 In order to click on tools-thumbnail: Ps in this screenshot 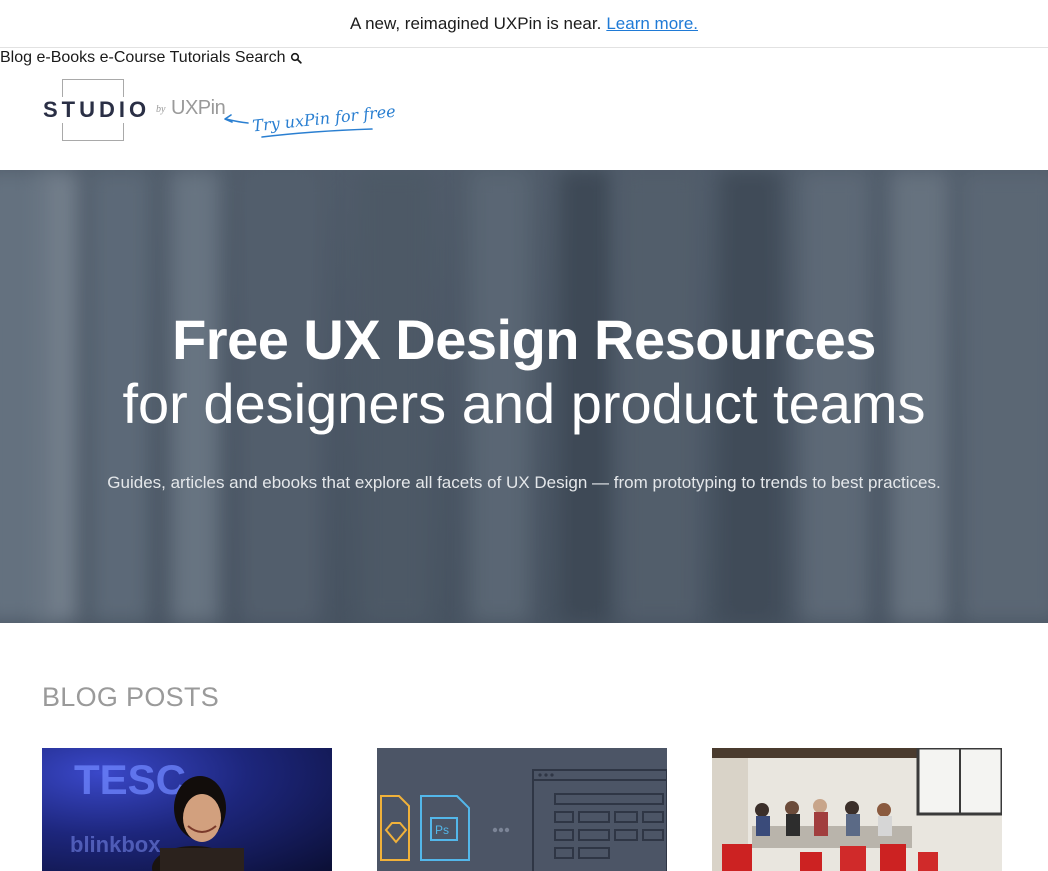, I will do `click(523, 820)`.